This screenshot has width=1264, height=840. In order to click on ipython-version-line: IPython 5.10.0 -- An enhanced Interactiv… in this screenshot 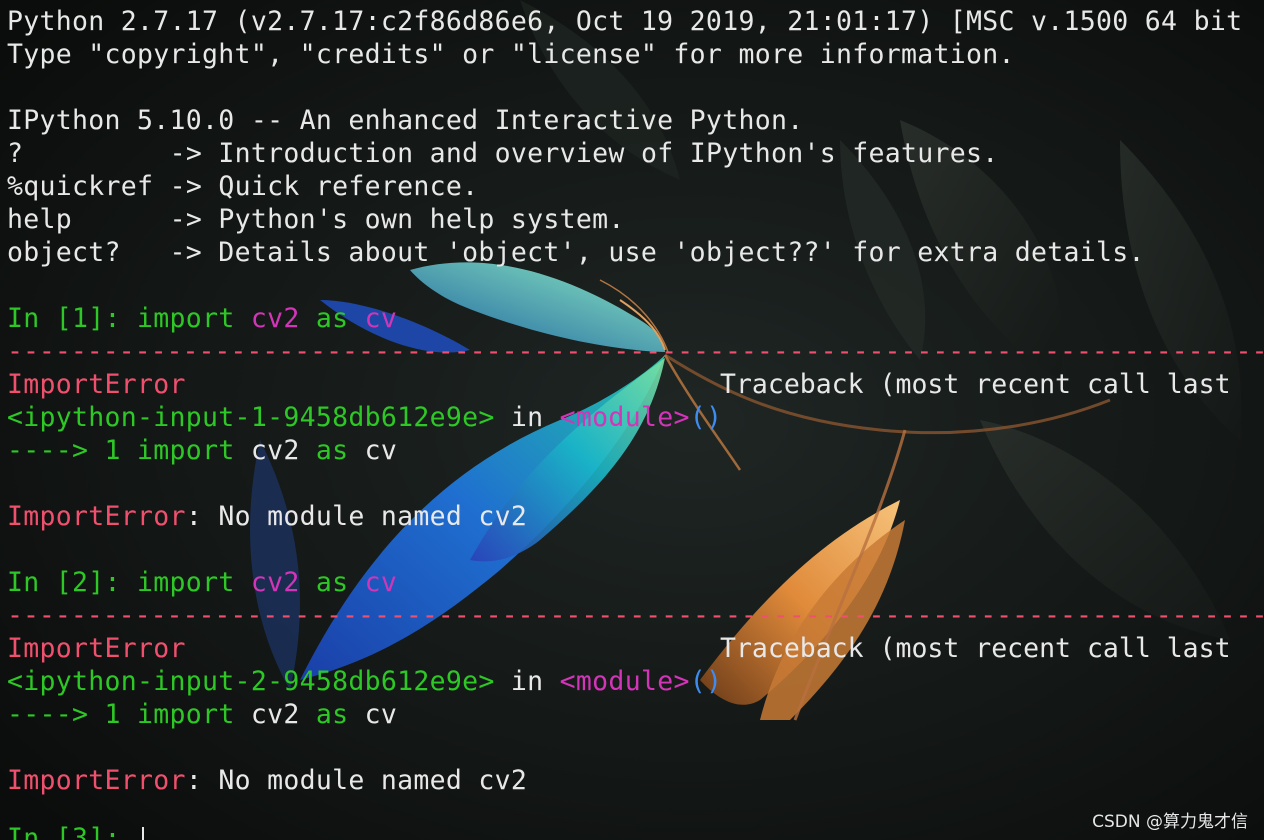, I will do `click(405, 120)`.